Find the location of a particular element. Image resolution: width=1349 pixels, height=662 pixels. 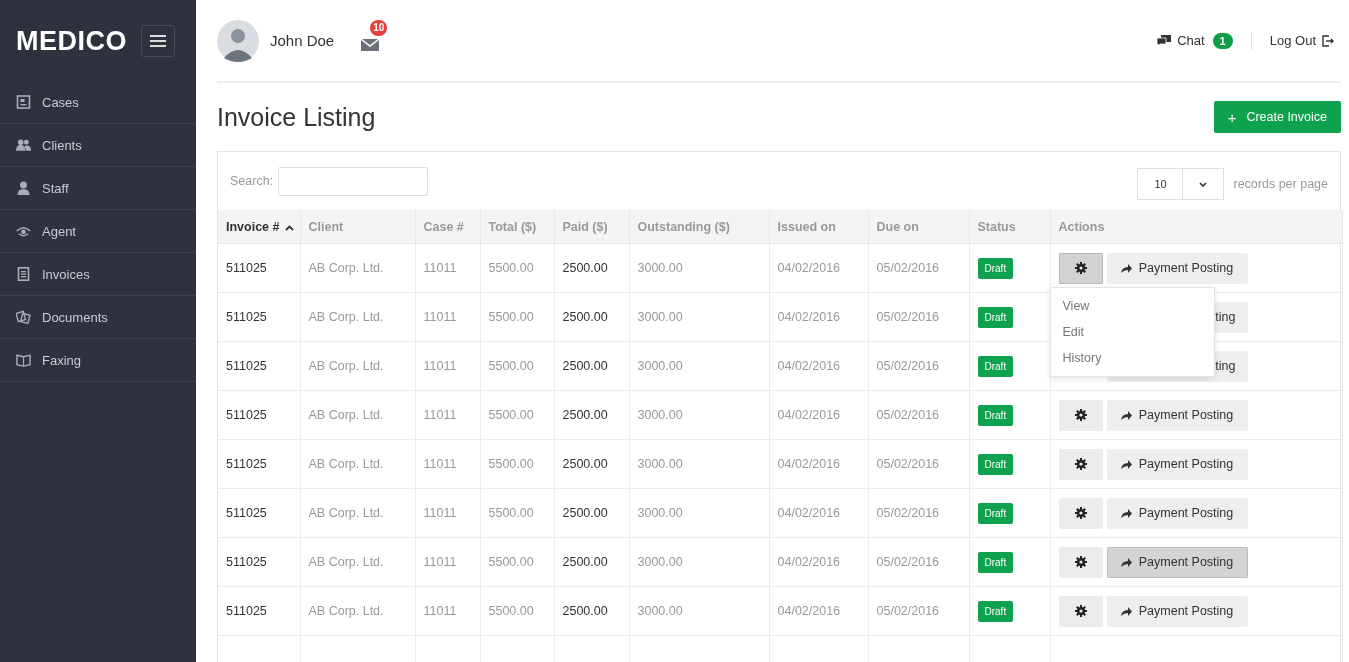

user-name: John Doe is located at coordinates (302, 40).